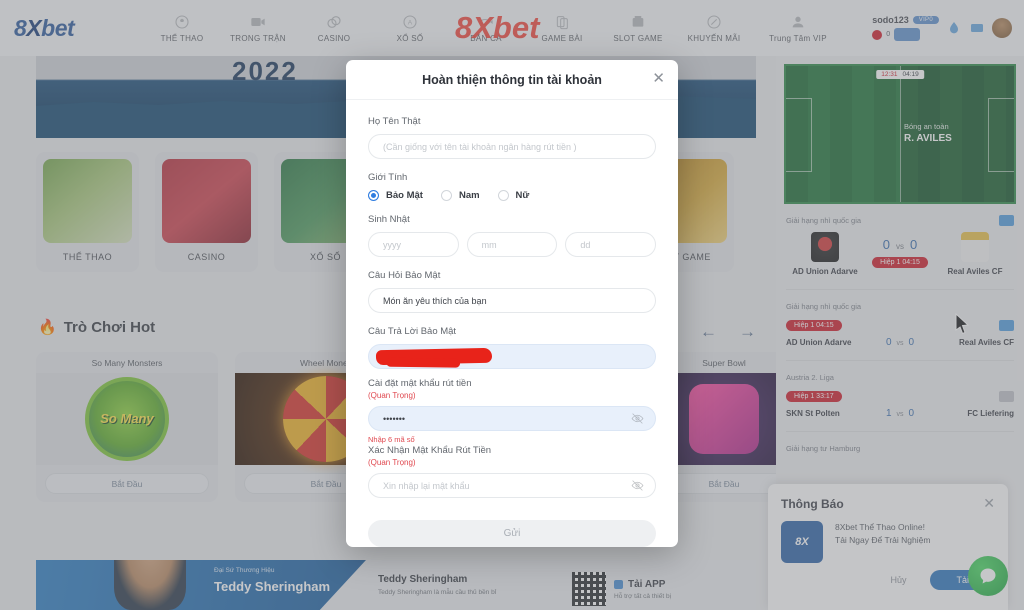  Describe the element at coordinates (562, 38) in the screenshot. I see `nav-label: GAME BÀI` at that location.